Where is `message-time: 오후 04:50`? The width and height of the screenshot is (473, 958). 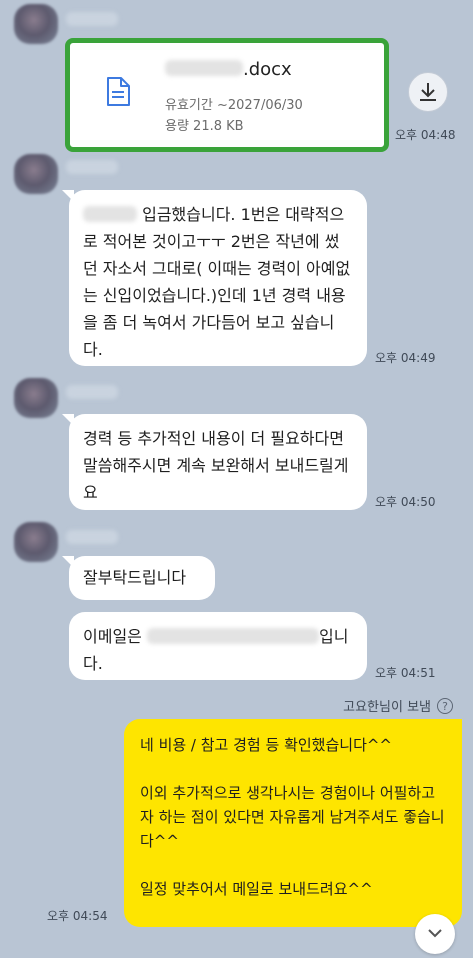 message-time: 오후 04:50 is located at coordinates (405, 502).